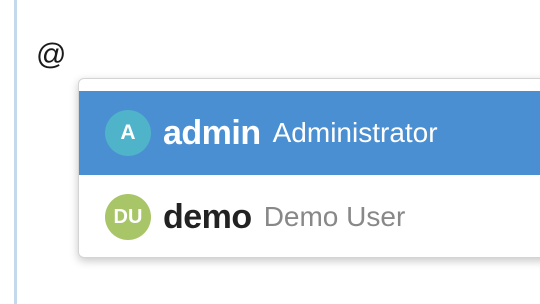  Describe the element at coordinates (128, 133) in the screenshot. I see `avatar: A` at that location.